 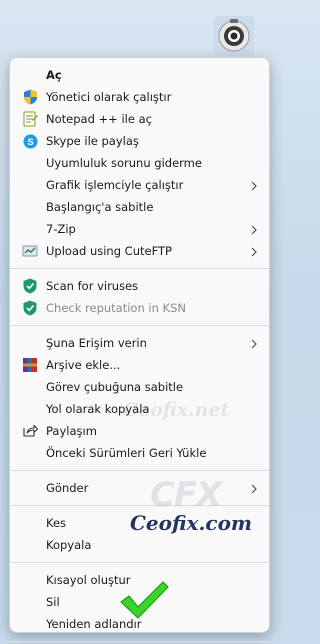 I want to click on menu-item-label: Sil, so click(x=53, y=602).